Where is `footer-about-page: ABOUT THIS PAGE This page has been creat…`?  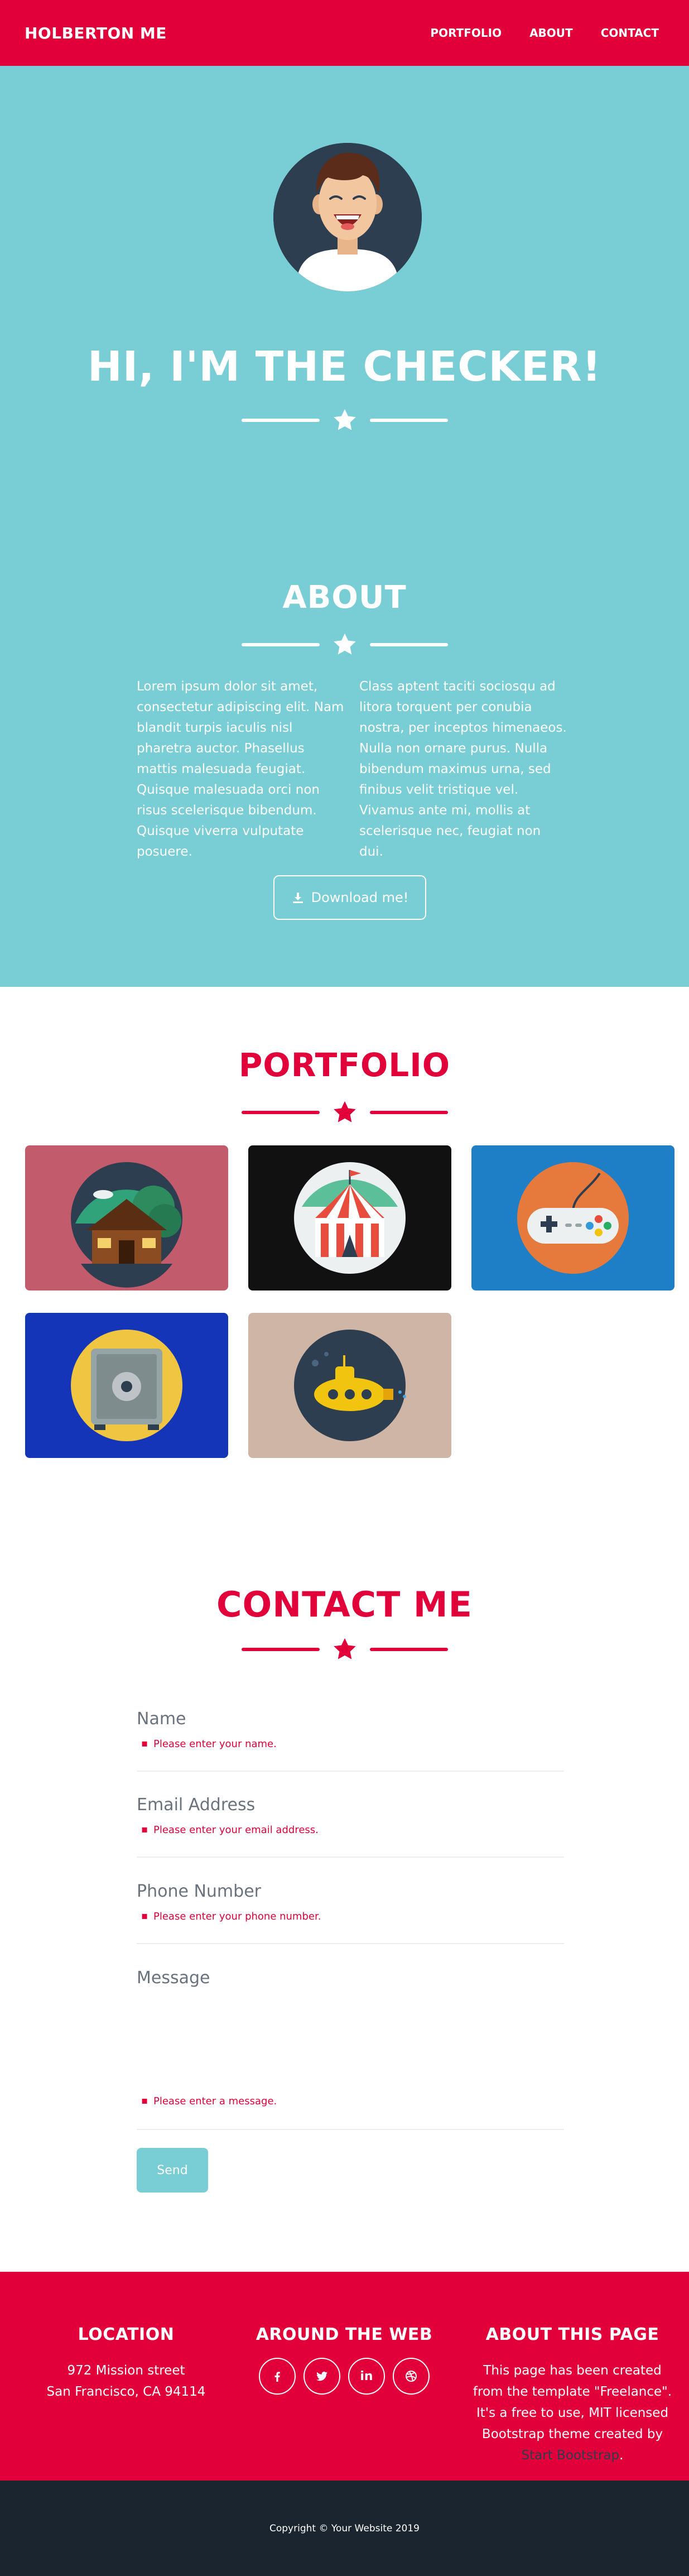 footer-about-page: ABOUT THIS PAGE This page has been creat… is located at coordinates (572, 2395).